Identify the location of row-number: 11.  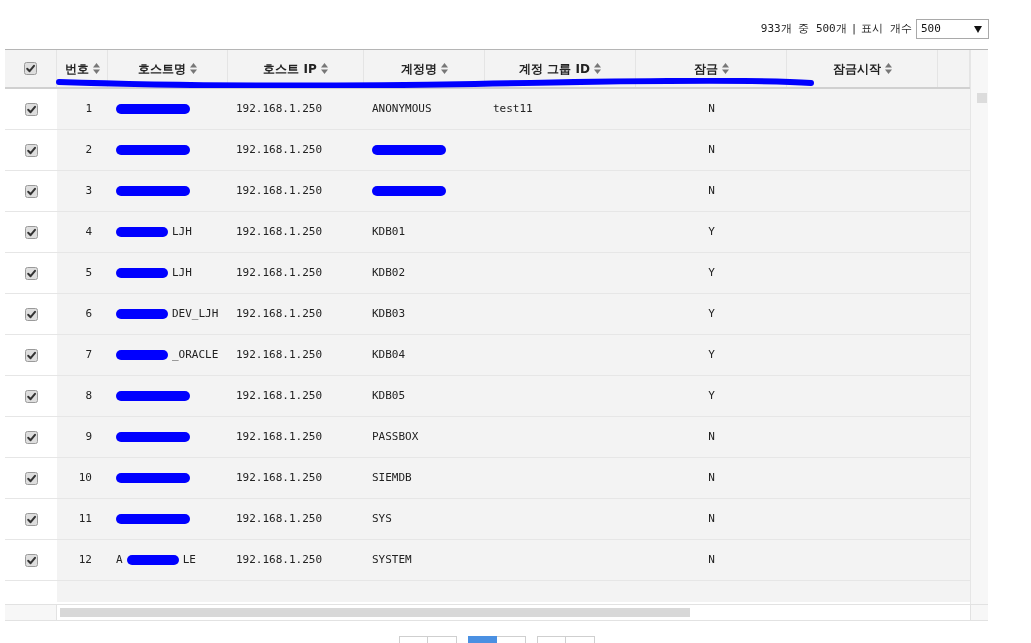
(85, 518).